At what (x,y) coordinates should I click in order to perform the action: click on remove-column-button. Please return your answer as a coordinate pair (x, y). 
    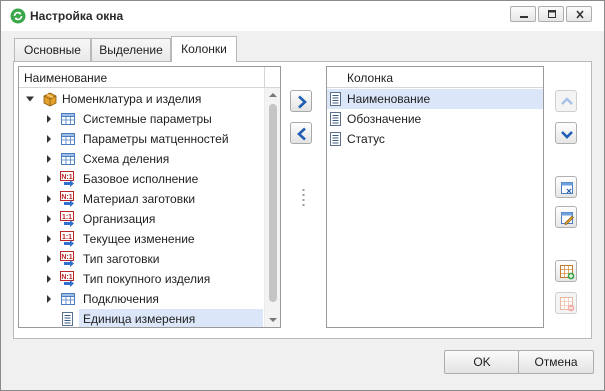
    Looking at the image, I should click on (301, 133).